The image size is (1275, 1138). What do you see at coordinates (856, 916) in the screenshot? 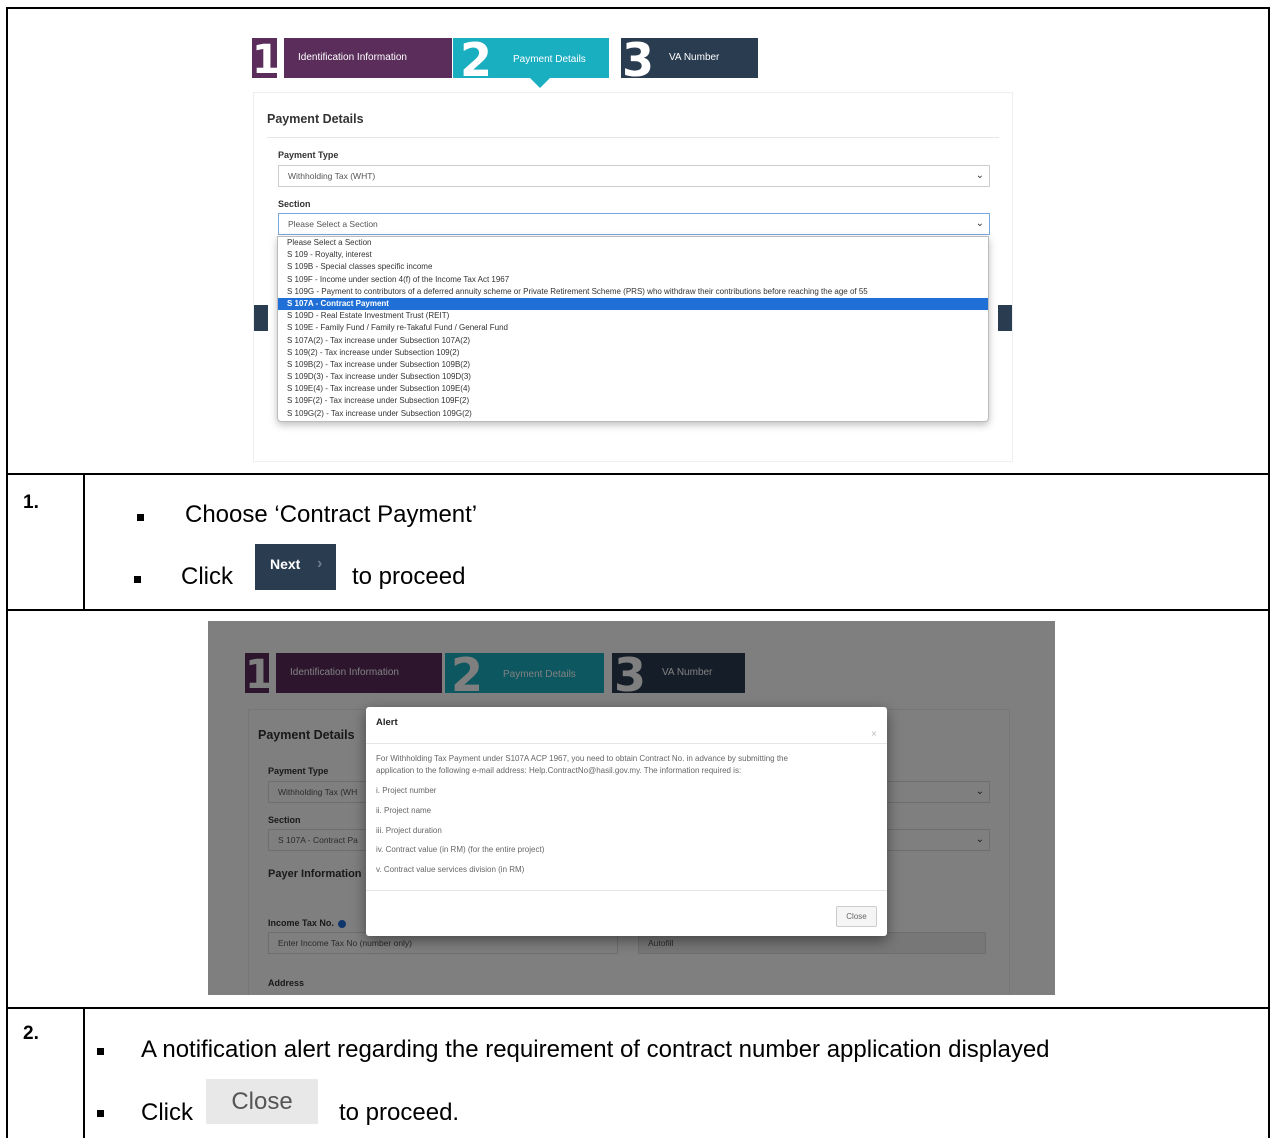
I see `alert-close-button: Close` at bounding box center [856, 916].